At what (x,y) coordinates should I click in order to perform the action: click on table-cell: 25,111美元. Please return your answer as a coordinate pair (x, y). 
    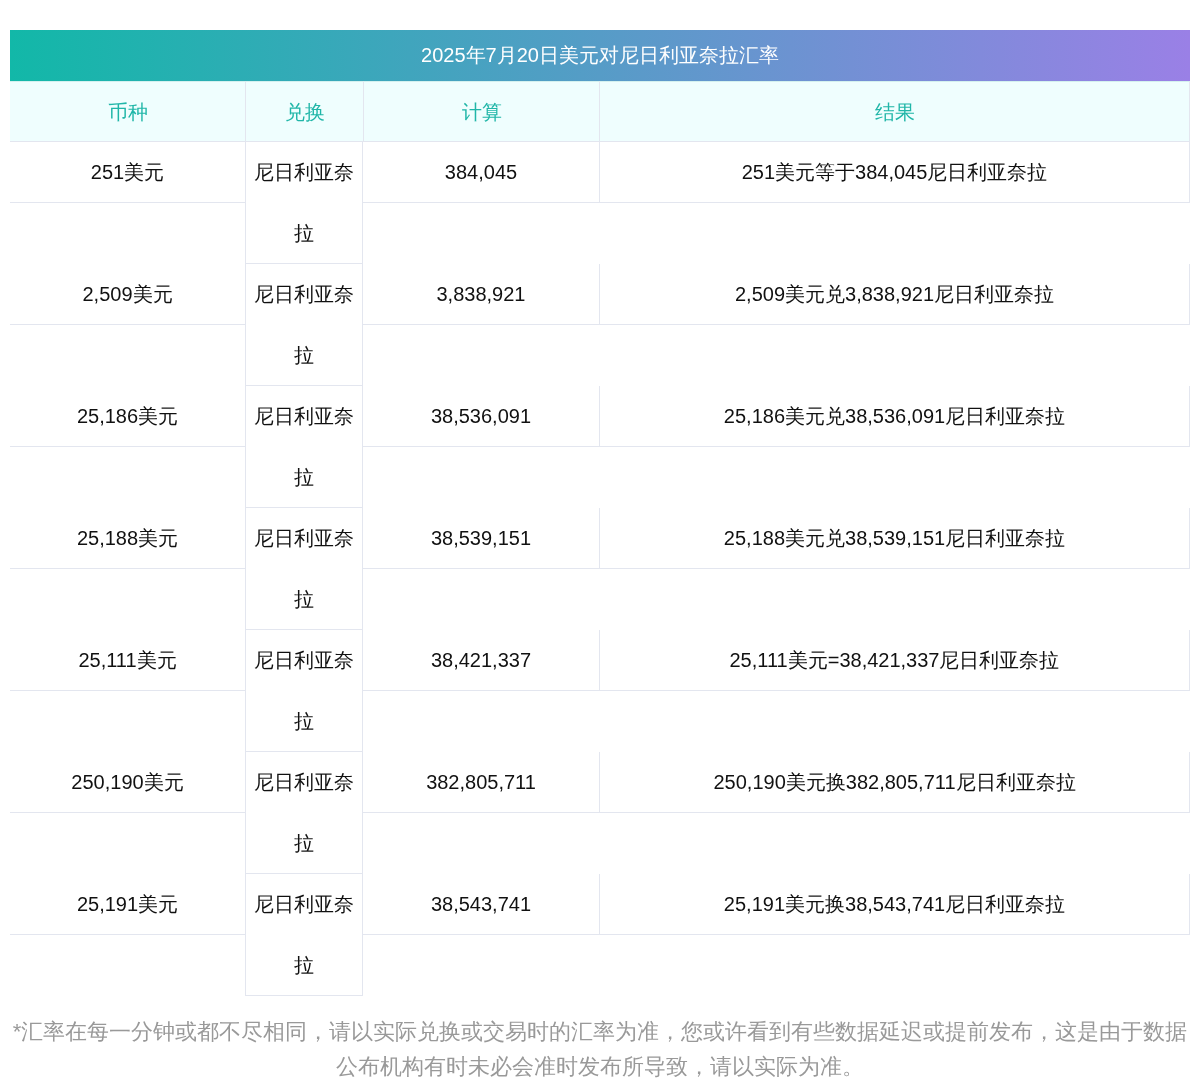
    Looking at the image, I should click on (127, 660).